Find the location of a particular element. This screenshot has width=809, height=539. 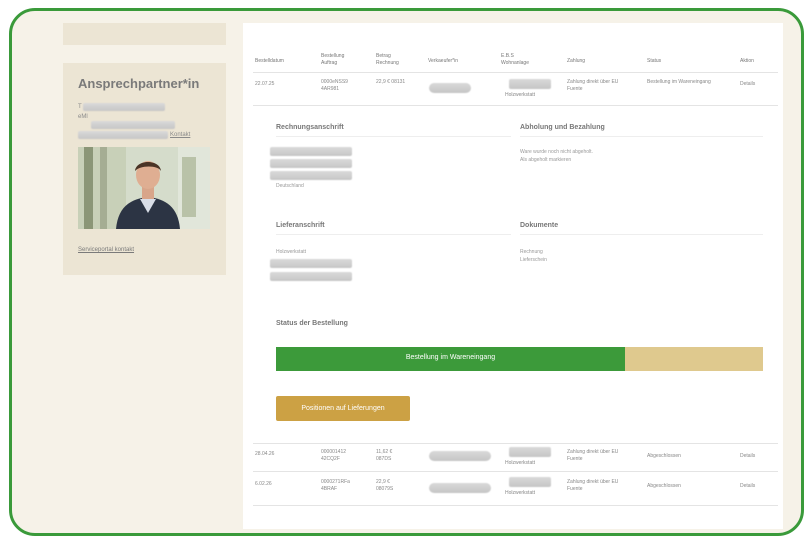

contact-phone-redacted is located at coordinates (124, 107).